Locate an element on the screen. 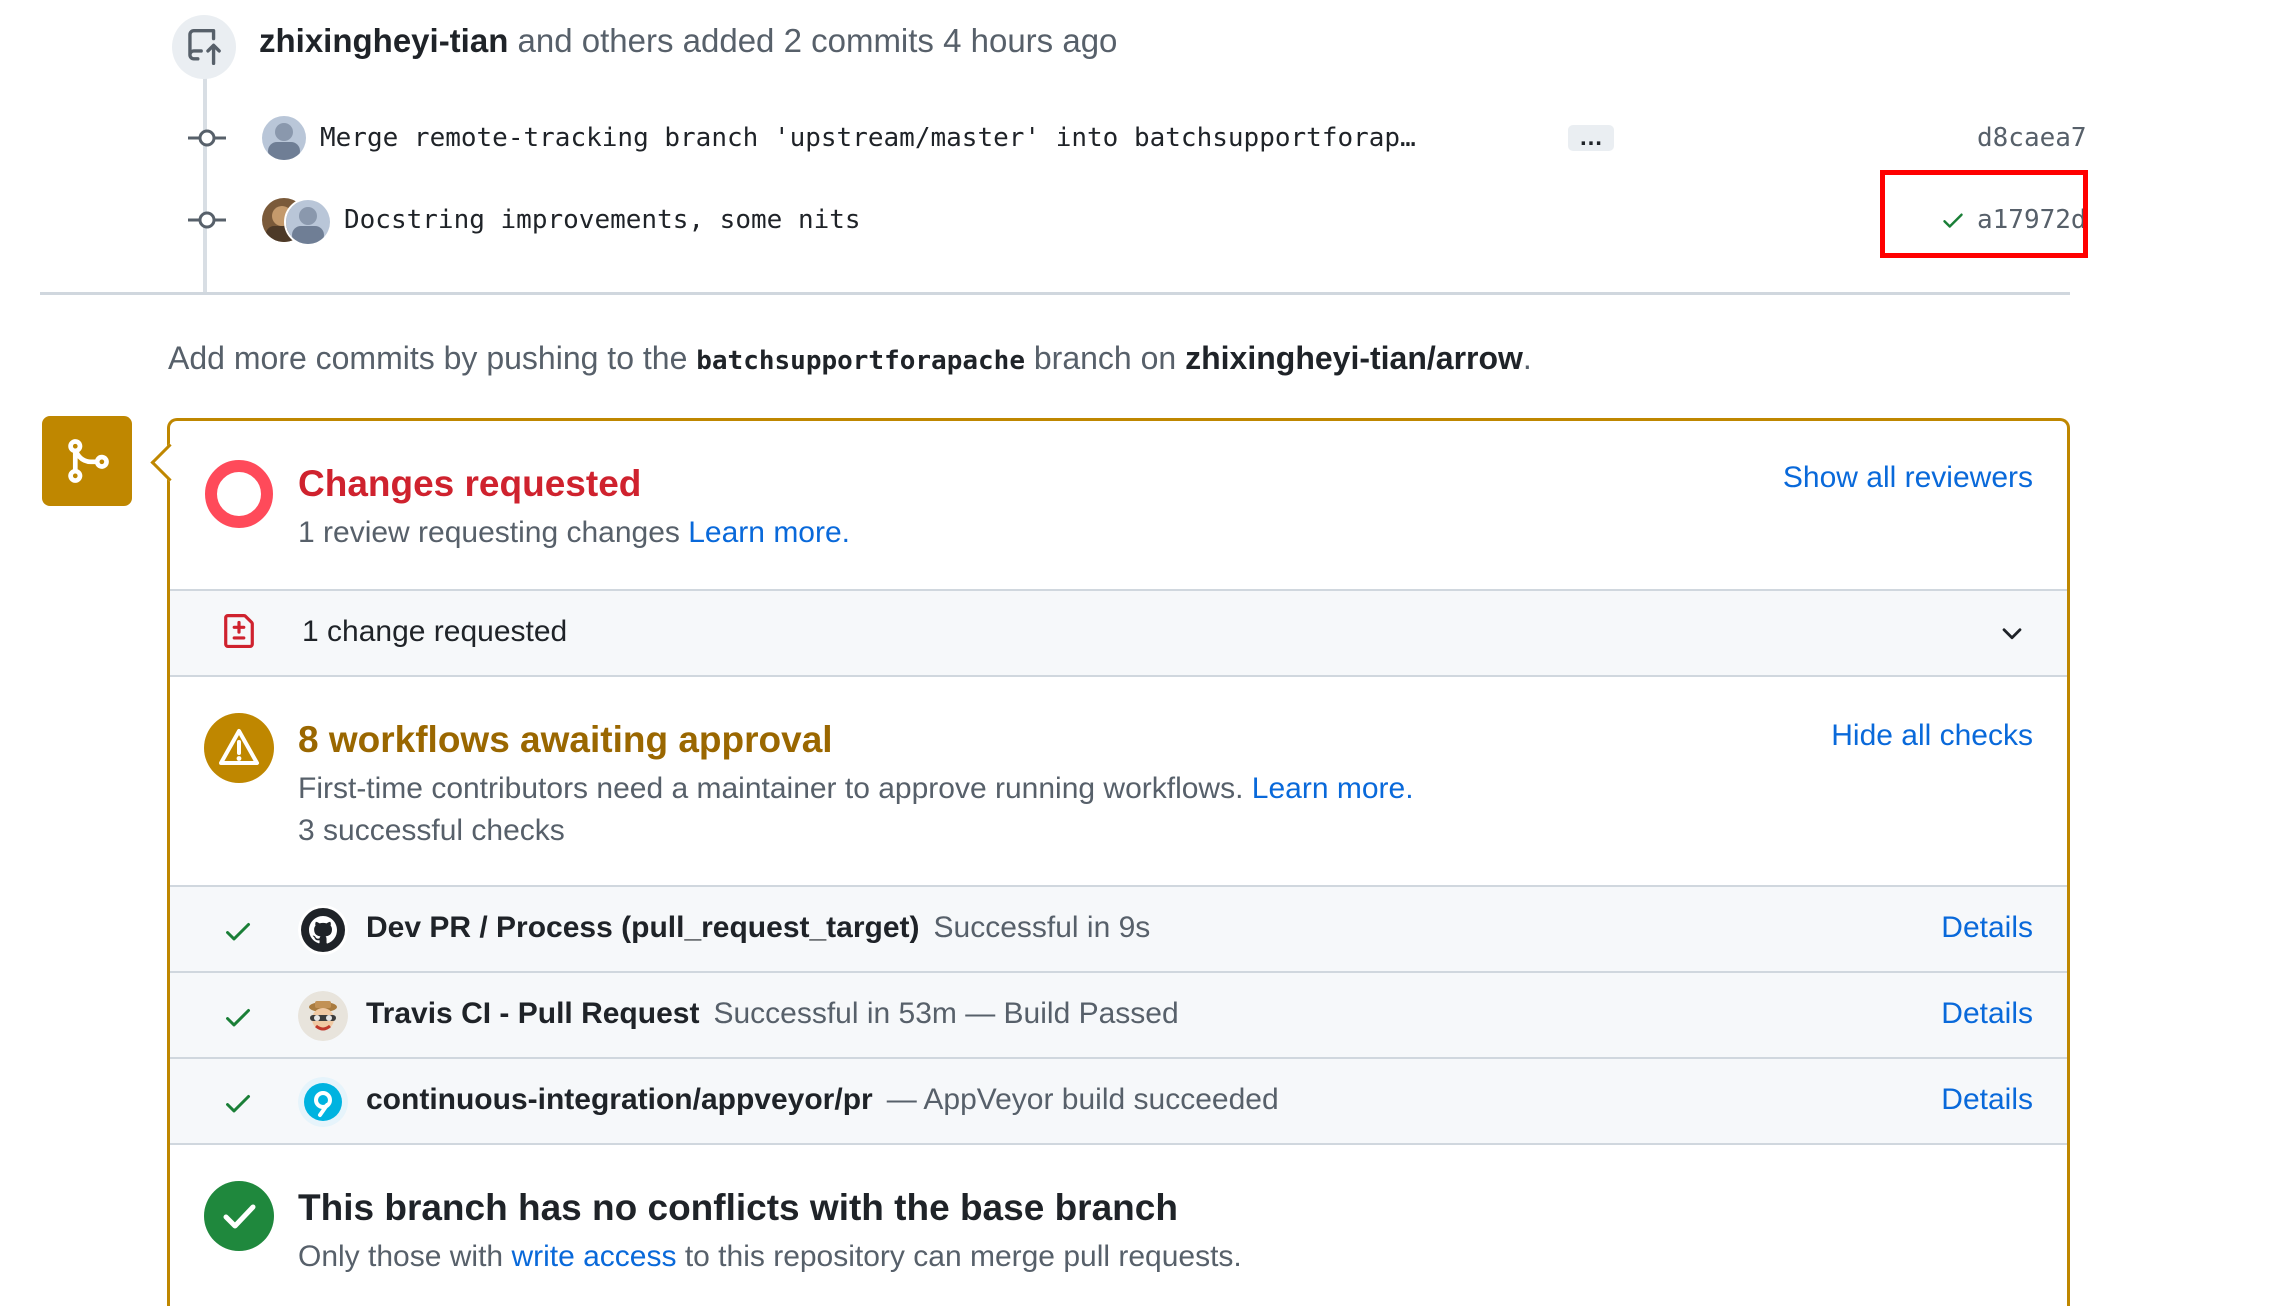 This screenshot has width=2285, height=1309. repo-push-icon is located at coordinates (204, 47).